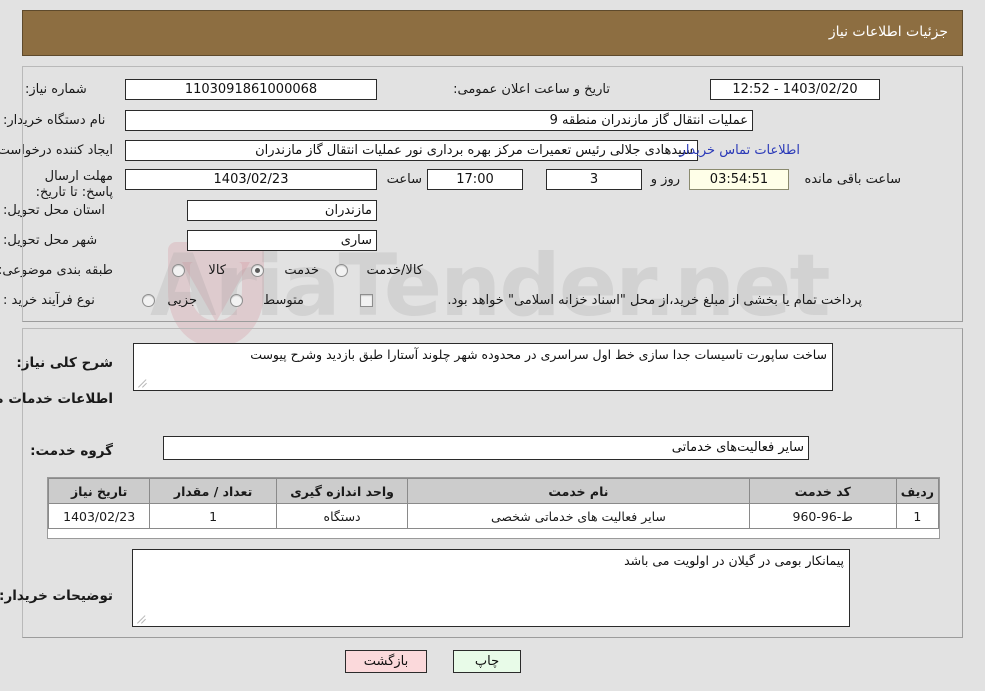  Describe the element at coordinates (491, 588) in the screenshot. I see `buyer-notes-textarea: پیمانکار بومی در گیلان در اولویت می باشد` at that location.